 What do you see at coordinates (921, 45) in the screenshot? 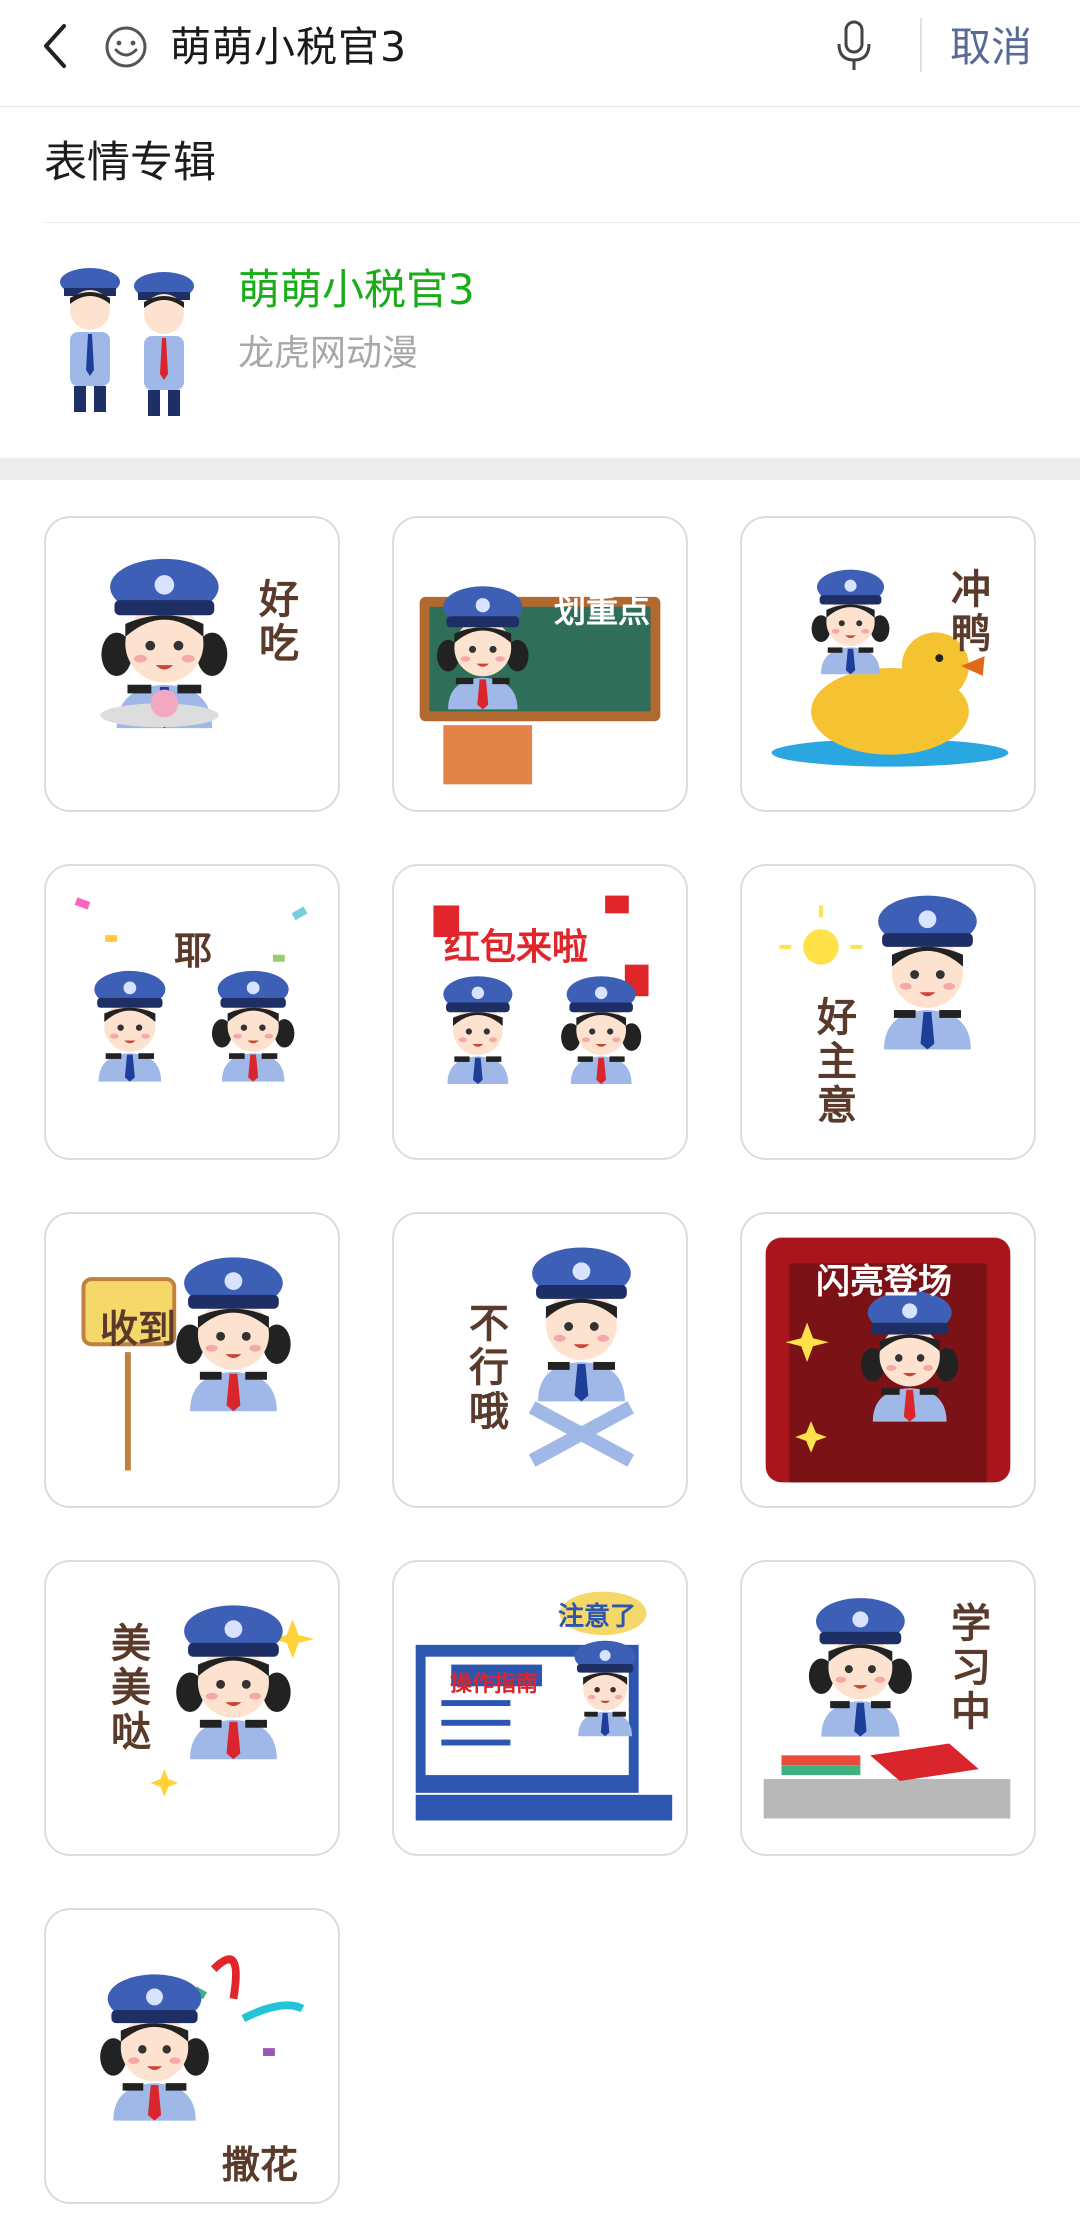
I see `header-divider` at bounding box center [921, 45].